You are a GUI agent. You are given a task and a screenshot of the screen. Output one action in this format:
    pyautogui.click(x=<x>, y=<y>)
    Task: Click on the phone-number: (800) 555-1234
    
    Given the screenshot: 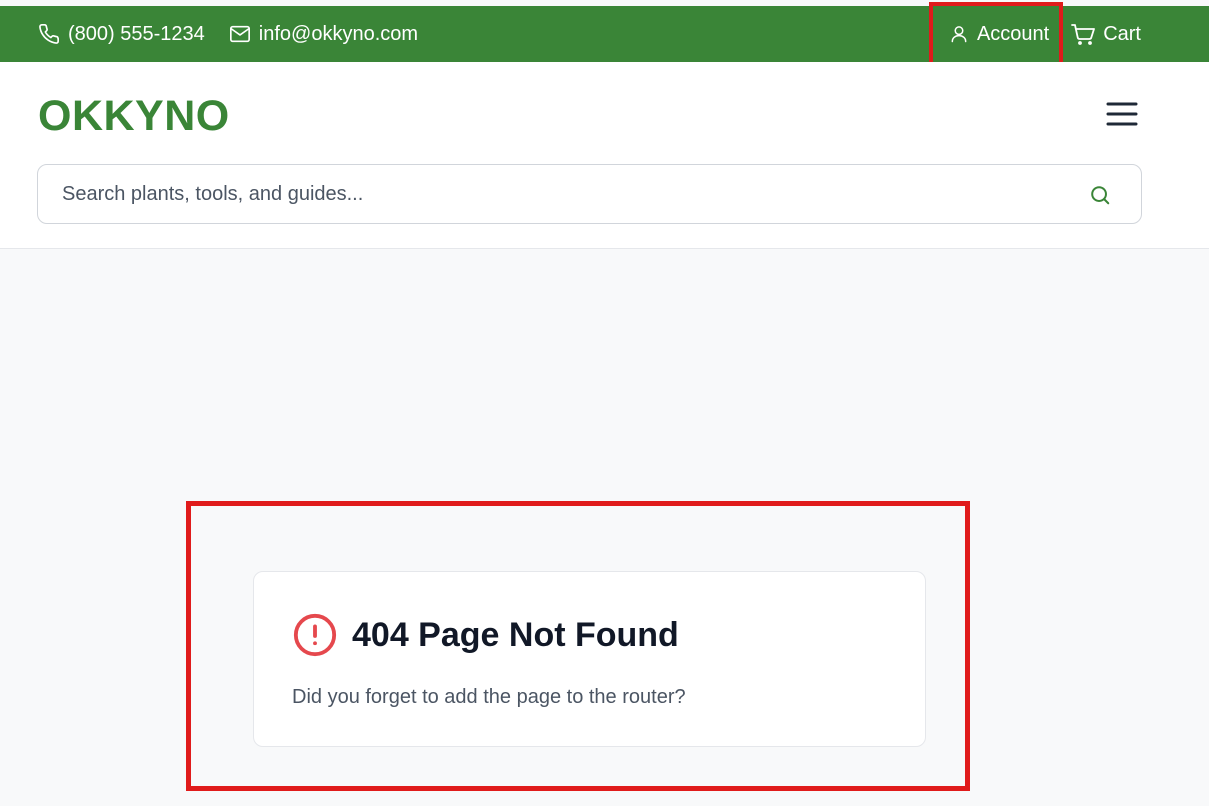 What is the action you would take?
    pyautogui.click(x=136, y=33)
    